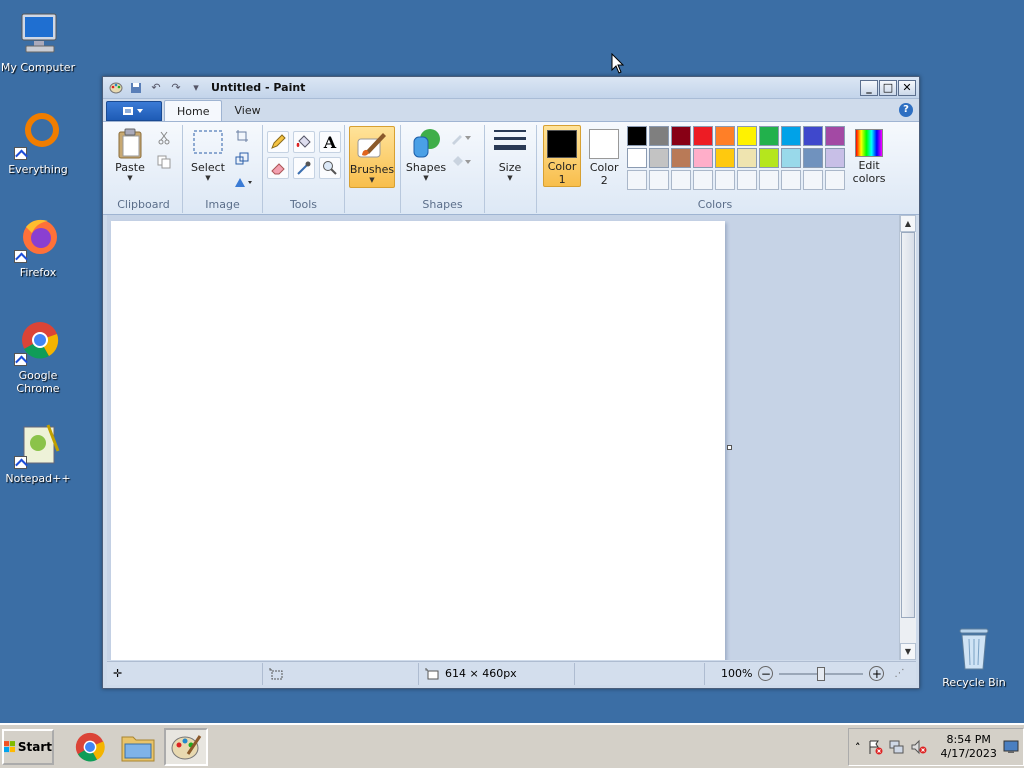 This screenshot has width=1024, height=768. I want to click on select-button: Select ▼, so click(208, 156).